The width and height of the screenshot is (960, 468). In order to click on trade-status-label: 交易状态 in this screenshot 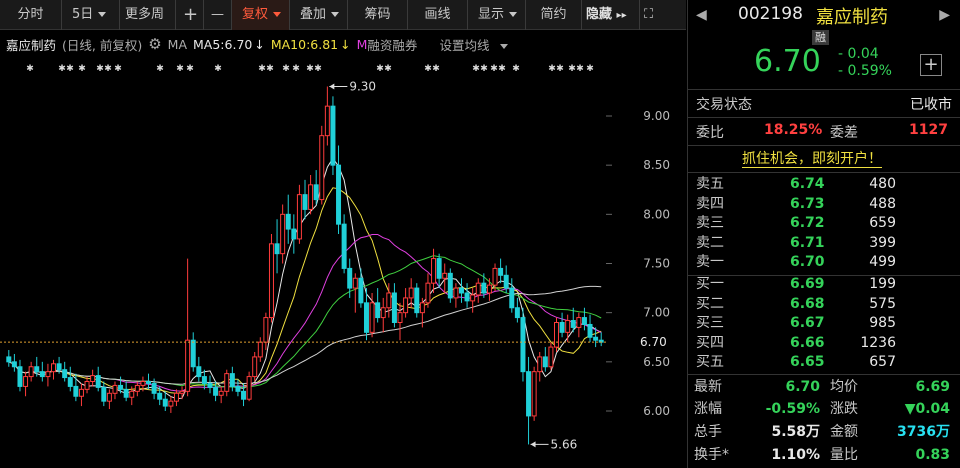, I will do `click(724, 105)`.